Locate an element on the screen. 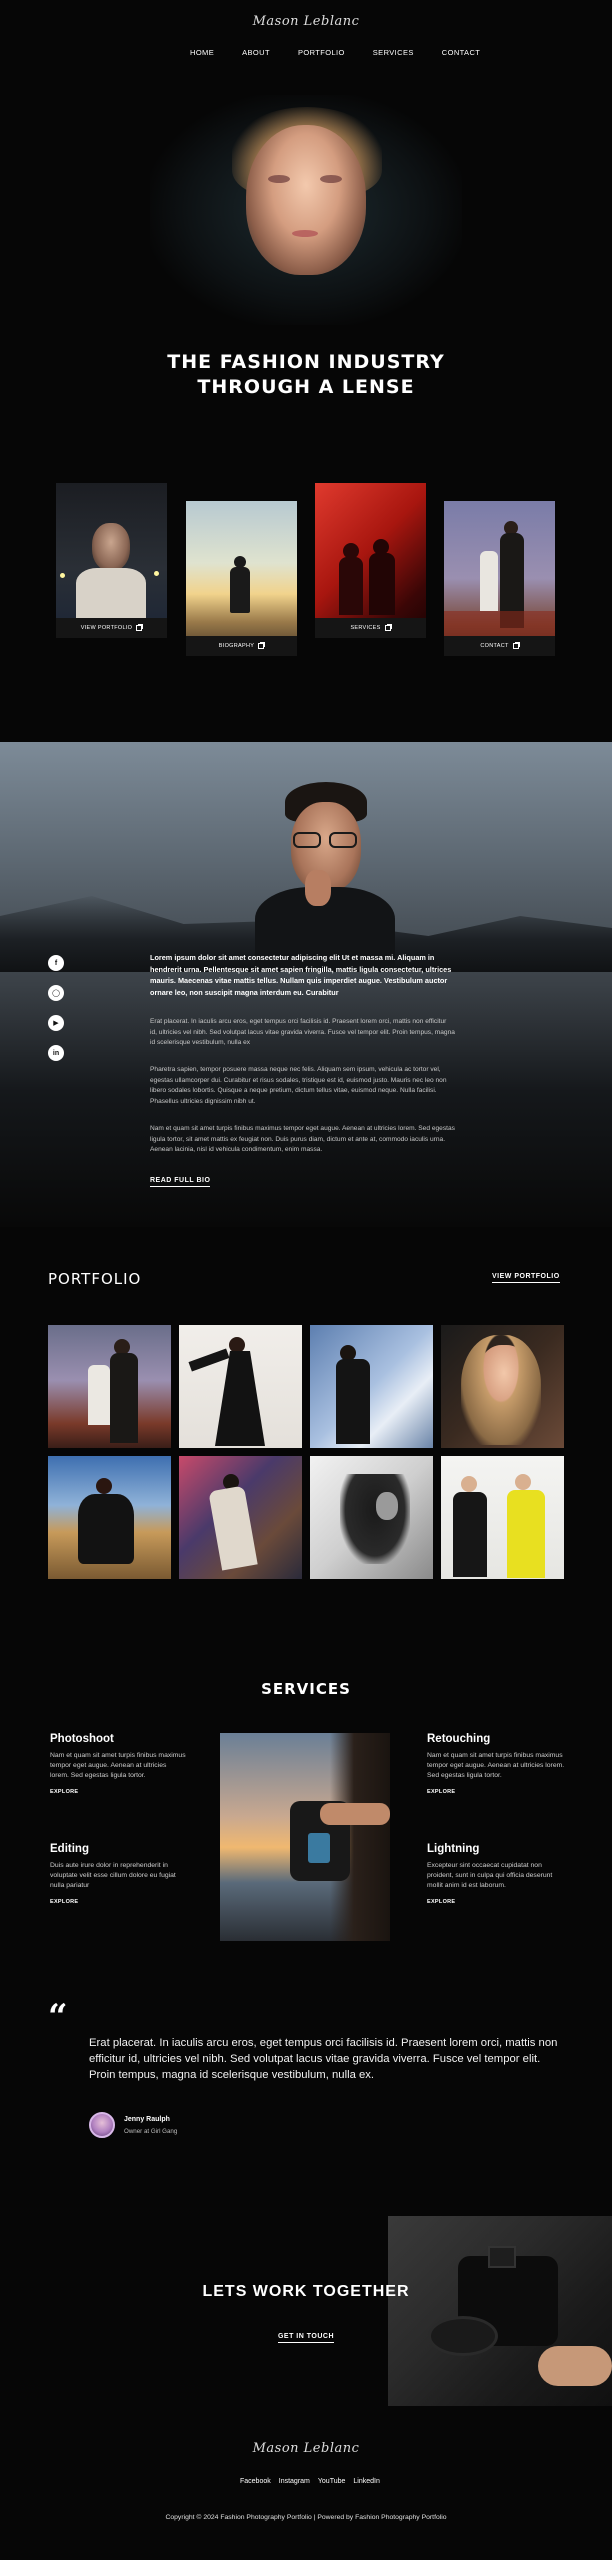  cta-camera-image is located at coordinates (500, 2311).